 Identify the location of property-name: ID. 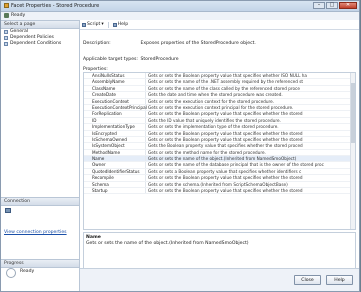
(115, 120).